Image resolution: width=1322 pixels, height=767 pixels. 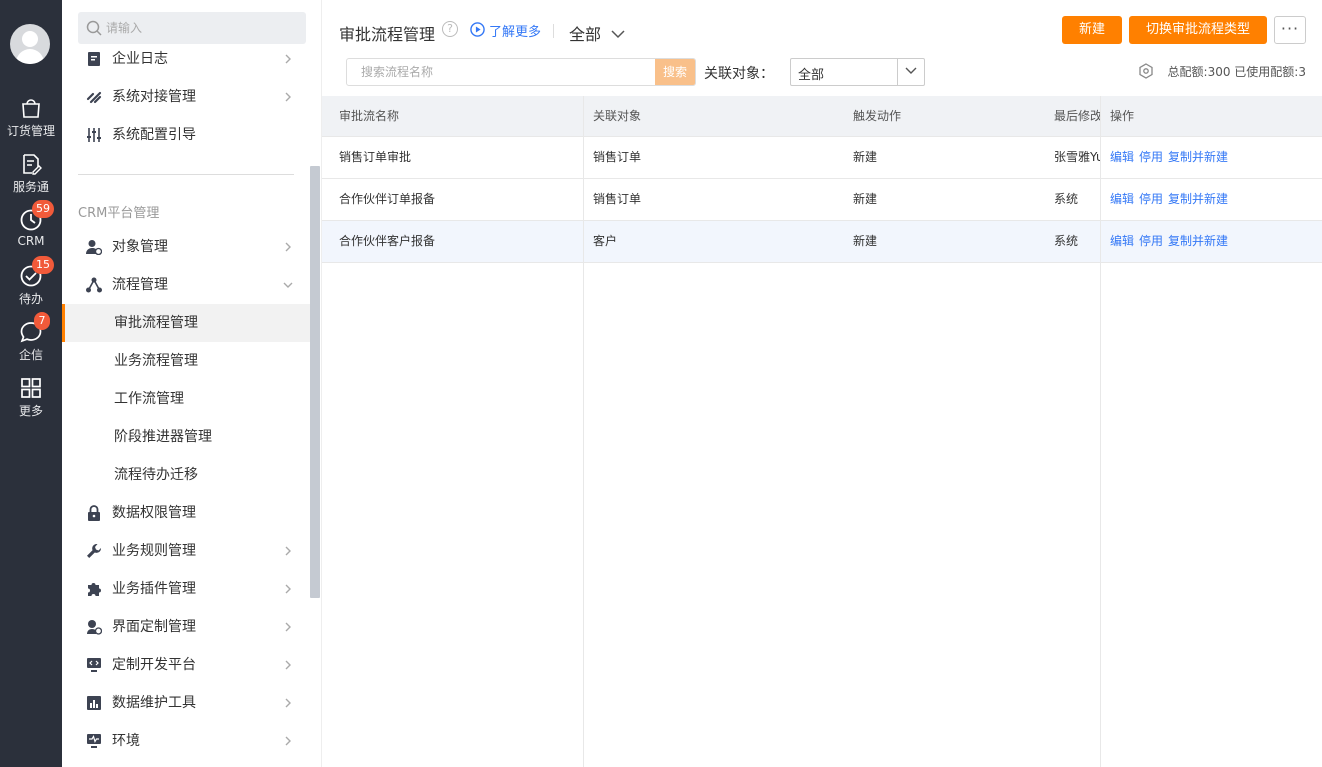 I want to click on select-toggle, so click(x=910, y=72).